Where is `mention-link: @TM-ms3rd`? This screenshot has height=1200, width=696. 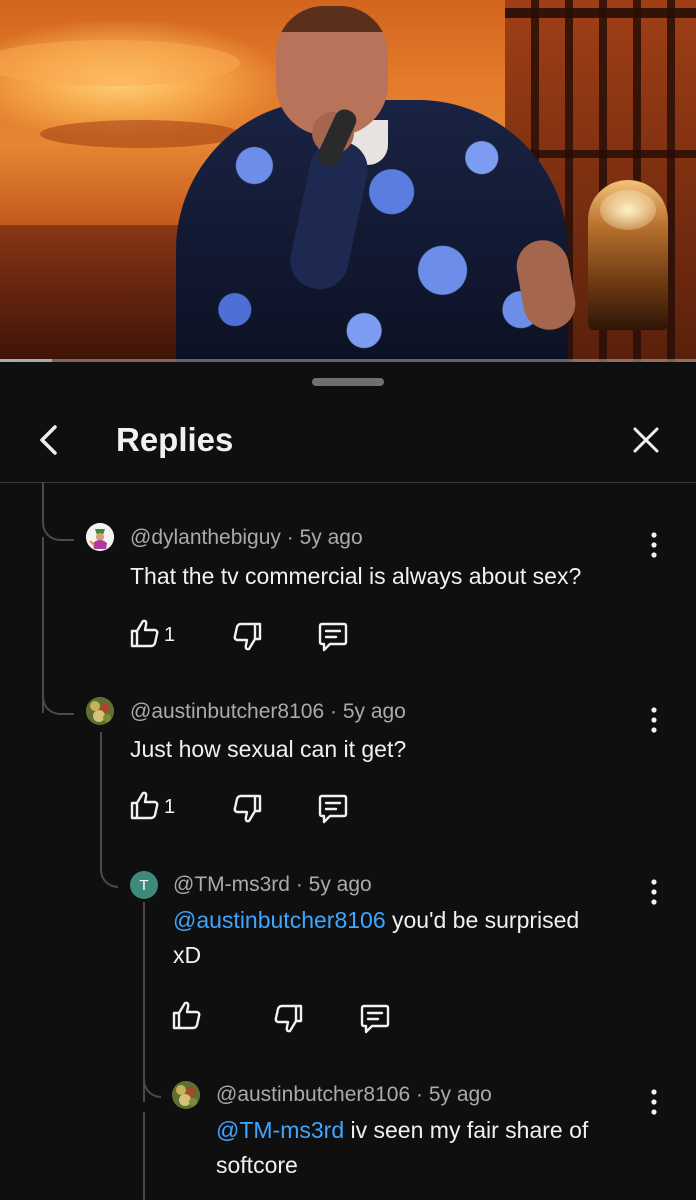 mention-link: @TM-ms3rd is located at coordinates (280, 1130).